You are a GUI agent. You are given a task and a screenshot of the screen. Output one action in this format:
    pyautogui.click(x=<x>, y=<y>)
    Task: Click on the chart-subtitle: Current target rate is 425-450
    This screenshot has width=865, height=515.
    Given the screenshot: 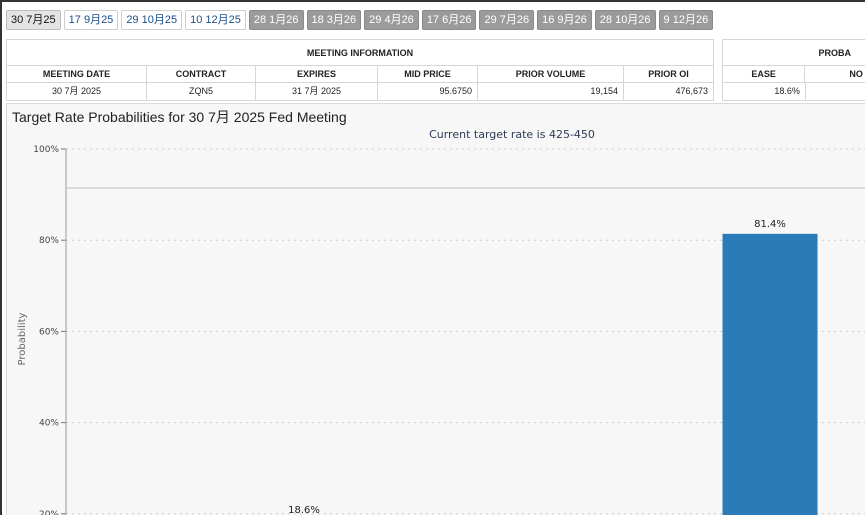 What is the action you would take?
    pyautogui.click(x=512, y=134)
    